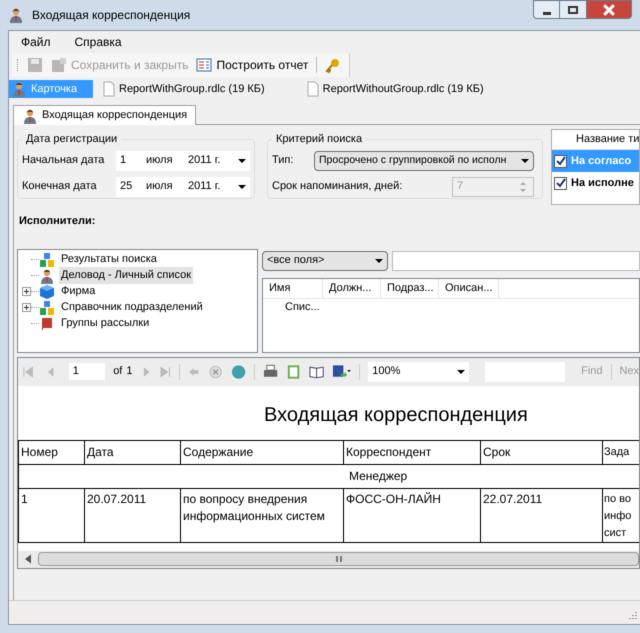 The image size is (640, 633). What do you see at coordinates (546, 9) in the screenshot?
I see `minimize-button` at bounding box center [546, 9].